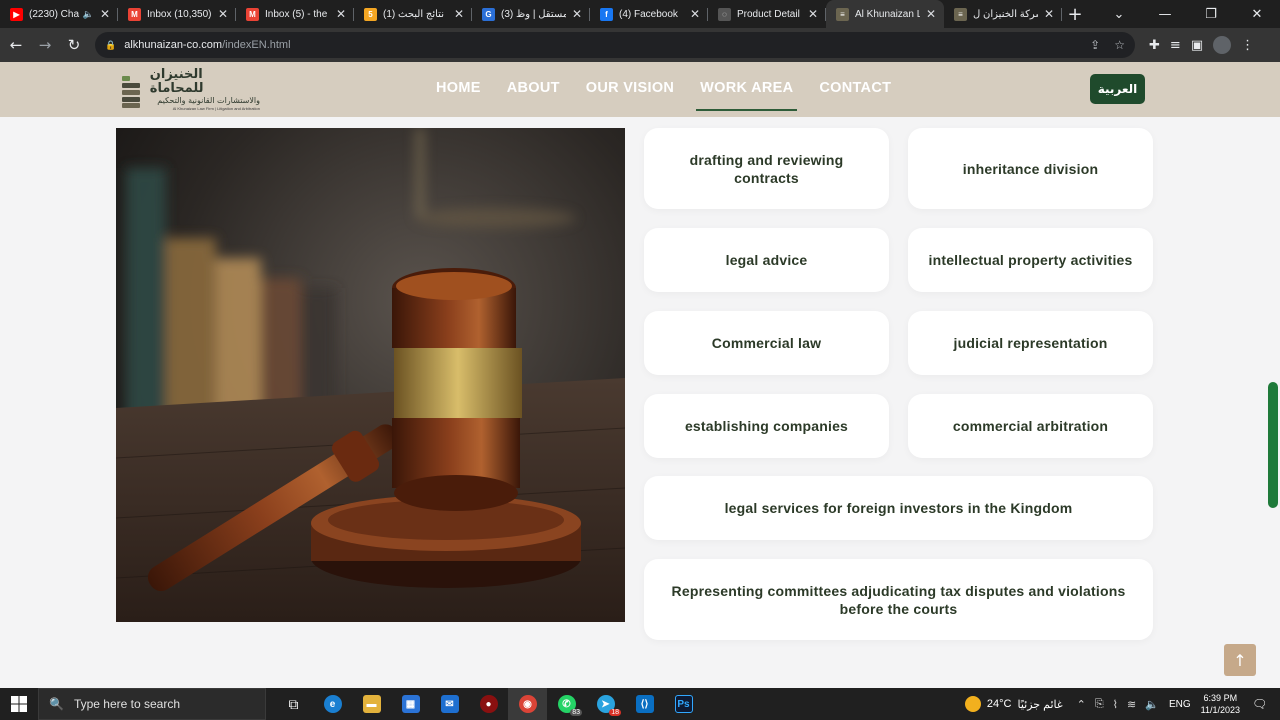 The height and width of the screenshot is (720, 1280). Describe the element at coordinates (644, 704) in the screenshot. I see `vscode-icon: ⟨⟩` at that location.